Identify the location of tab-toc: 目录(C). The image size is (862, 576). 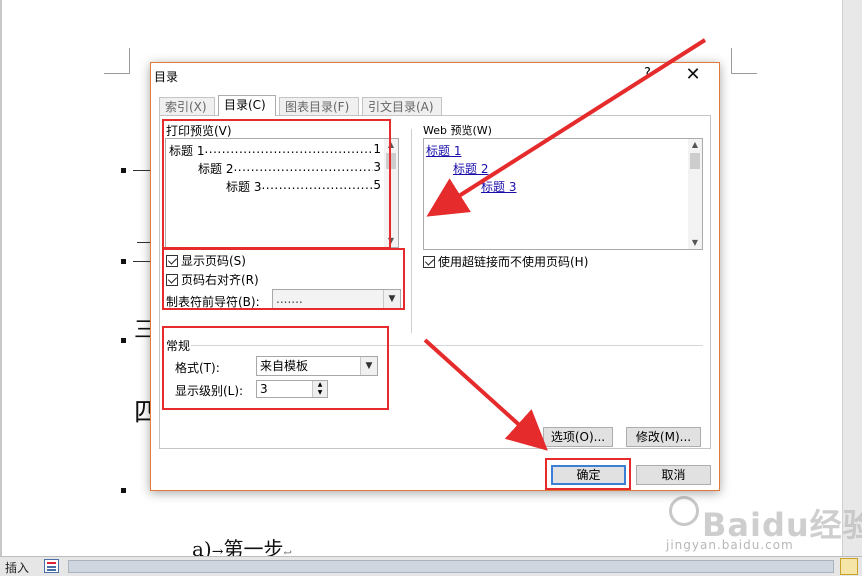
(247, 105).